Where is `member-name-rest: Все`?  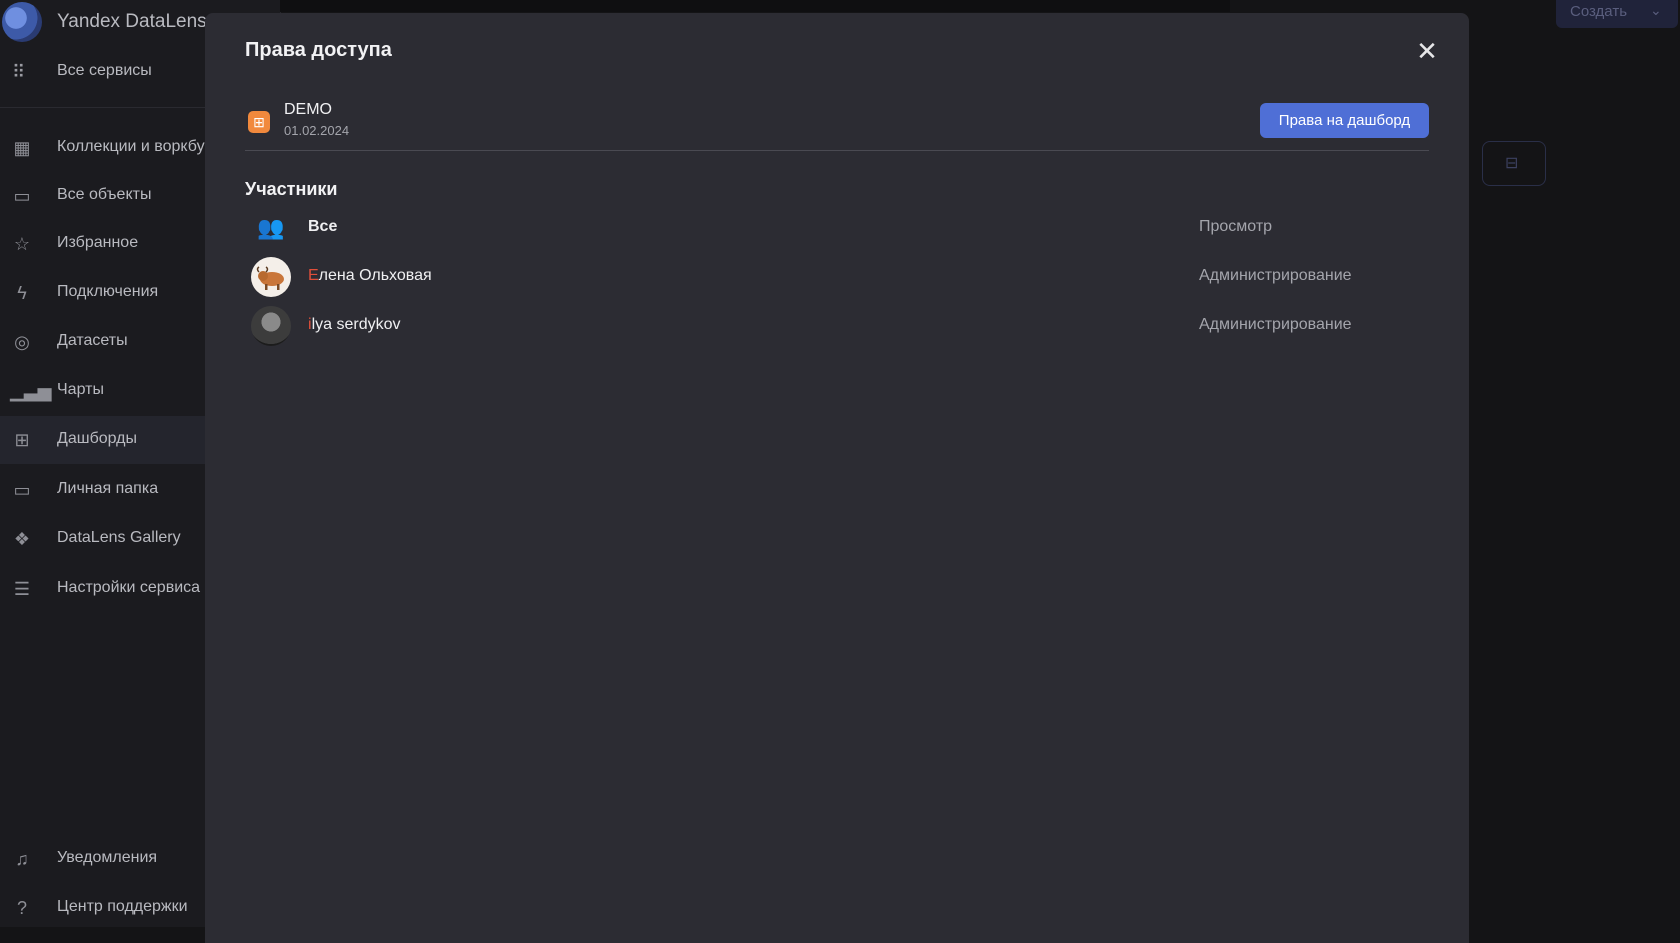 member-name-rest: Все is located at coordinates (323, 226).